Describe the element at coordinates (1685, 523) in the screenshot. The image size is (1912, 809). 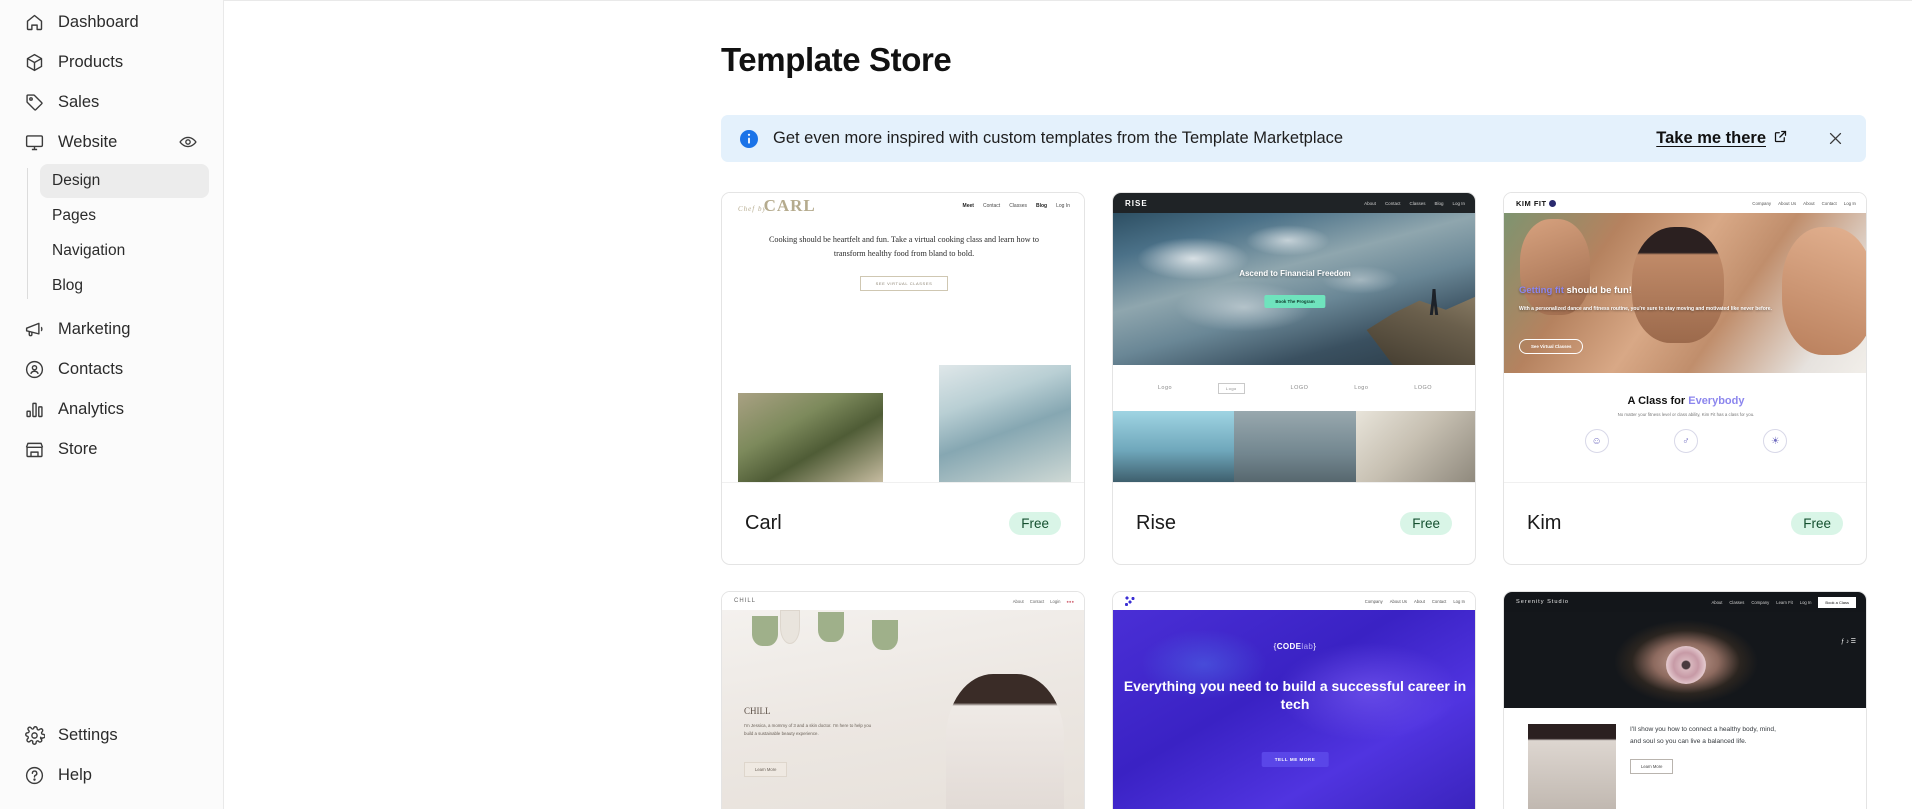
I see `template-card-footer: Kim Free` at that location.